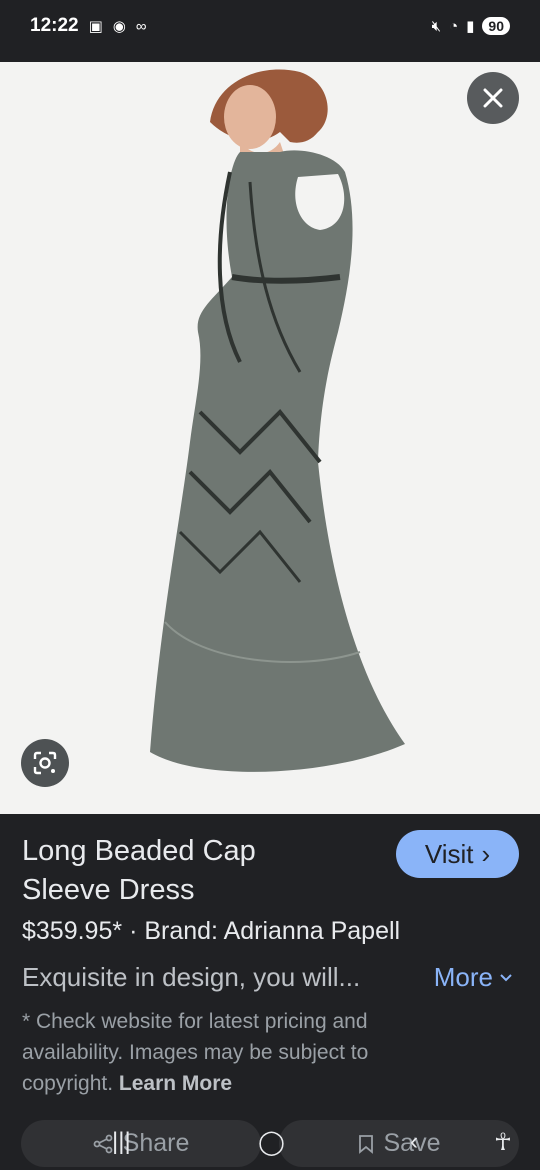 The image size is (540, 1170). Describe the element at coordinates (103, 1143) in the screenshot. I see `share-icon` at that location.